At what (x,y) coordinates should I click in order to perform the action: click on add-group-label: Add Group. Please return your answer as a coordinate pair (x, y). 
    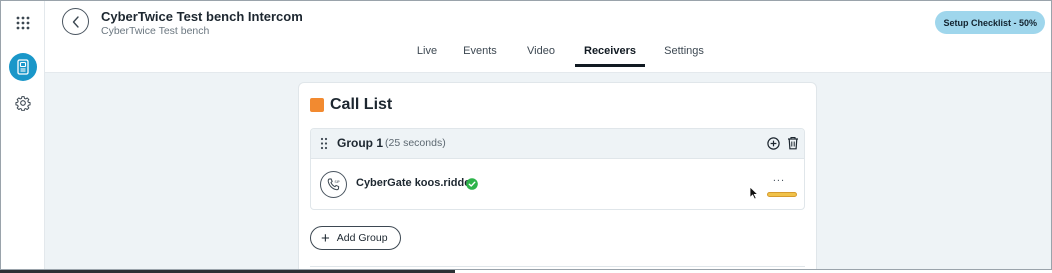
    Looking at the image, I should click on (362, 238).